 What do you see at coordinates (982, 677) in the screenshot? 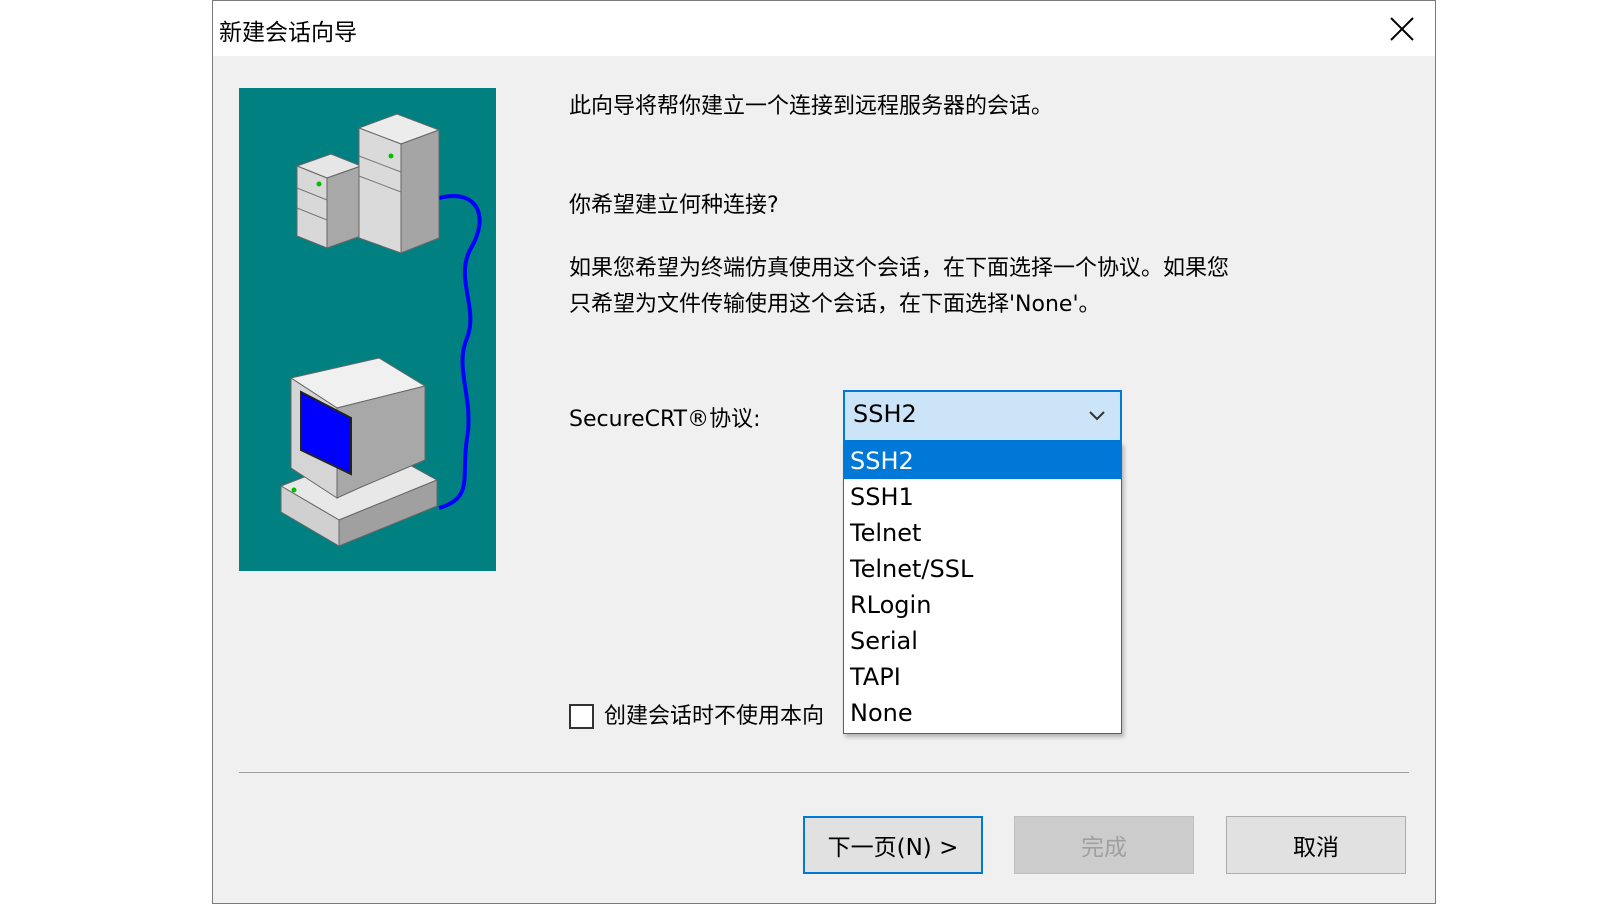
I see `protocol-option-tapi: TAPI` at bounding box center [982, 677].